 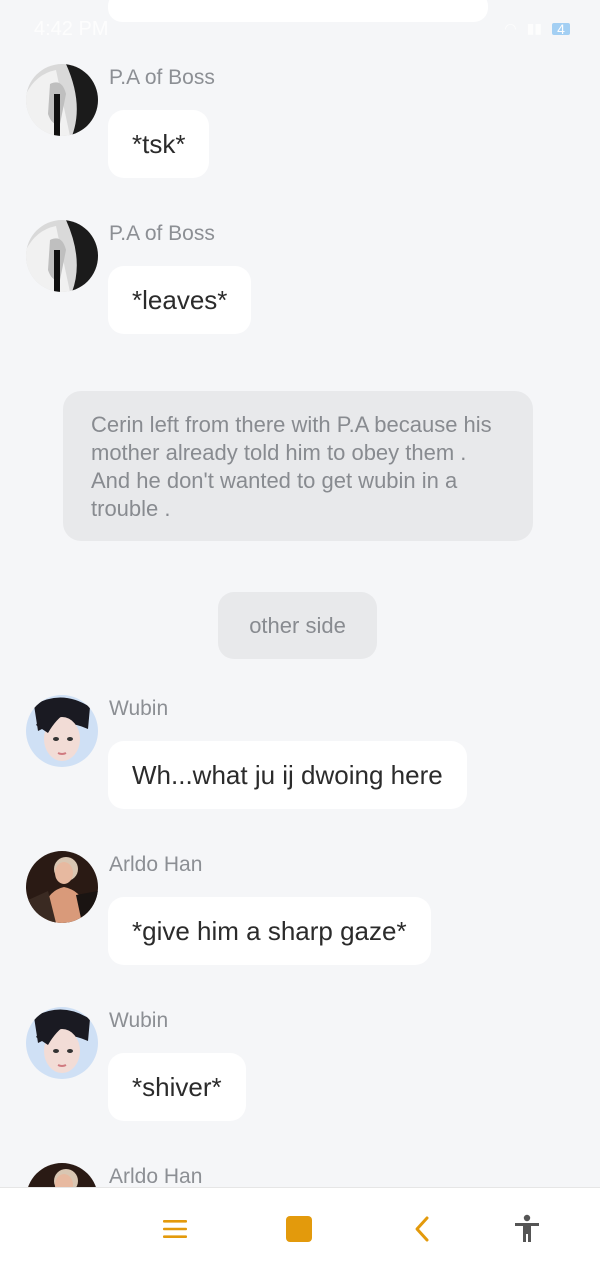 I want to click on back-chevron-icon, so click(x=423, y=1229).